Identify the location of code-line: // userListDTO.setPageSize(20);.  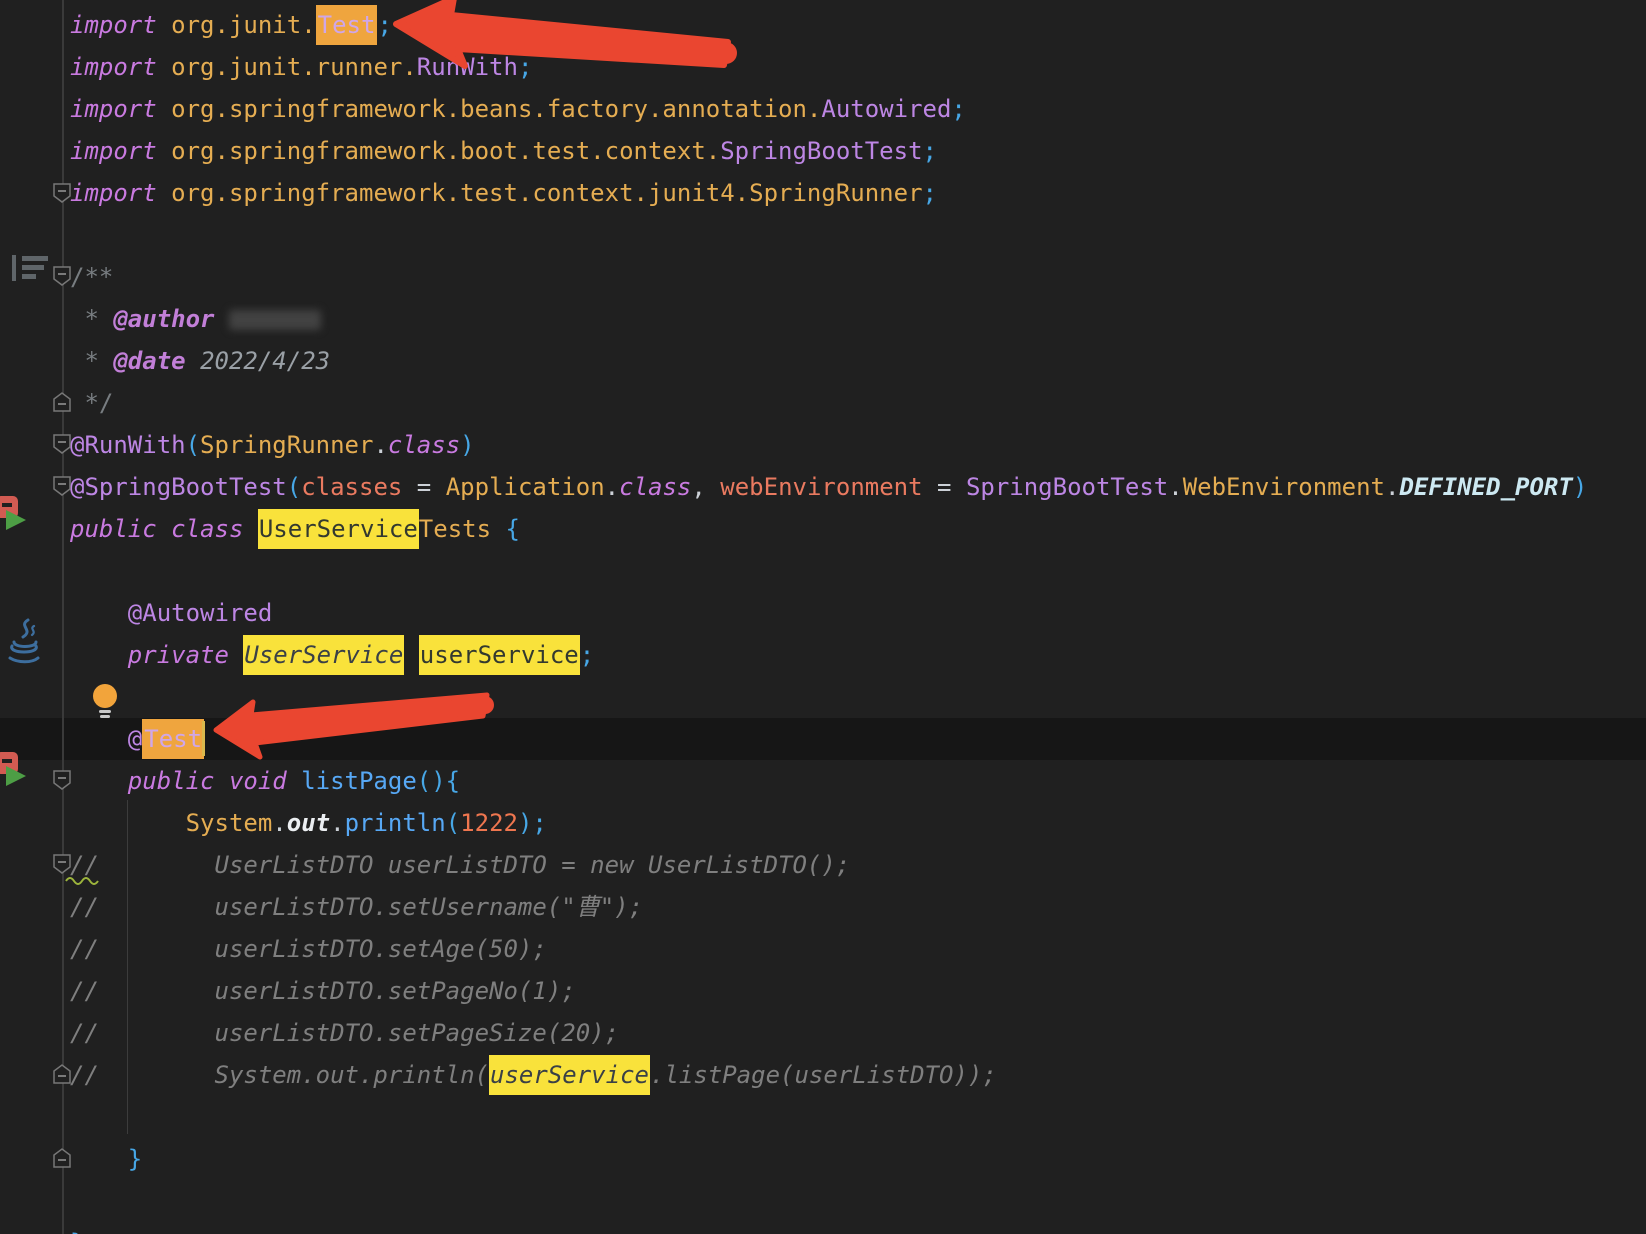
(823, 1033).